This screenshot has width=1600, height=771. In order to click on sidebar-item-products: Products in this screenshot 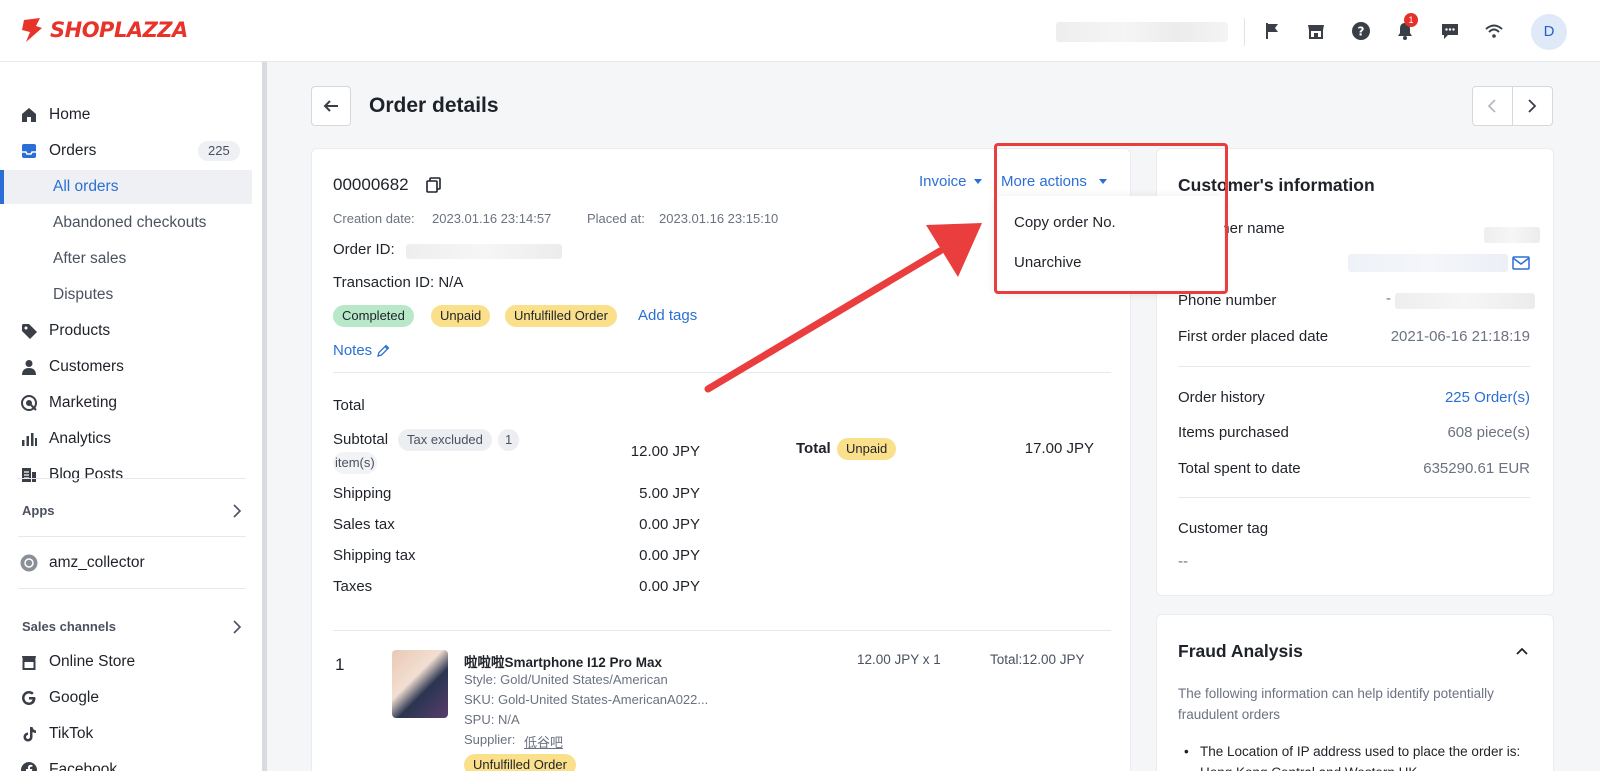, I will do `click(126, 331)`.